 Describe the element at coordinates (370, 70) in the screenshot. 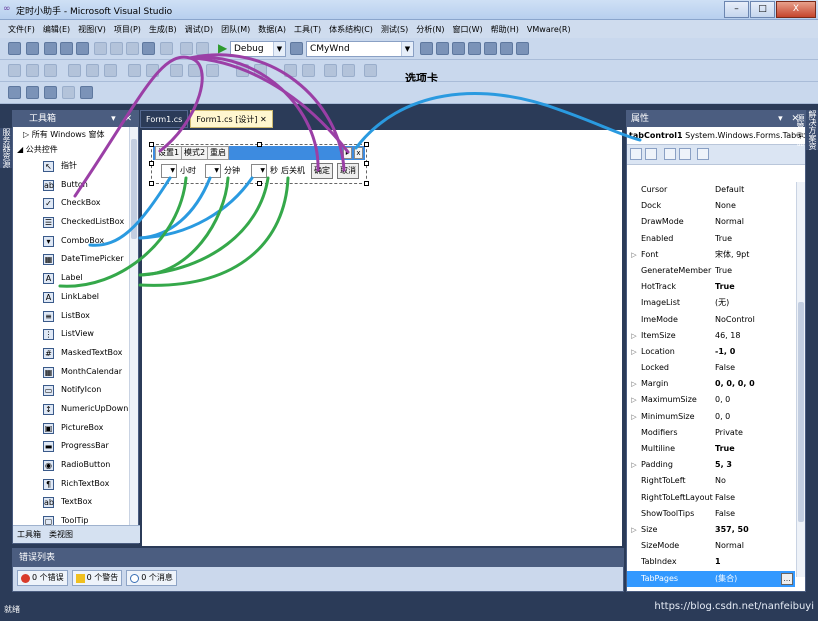

I see `tab-order-icon` at that location.